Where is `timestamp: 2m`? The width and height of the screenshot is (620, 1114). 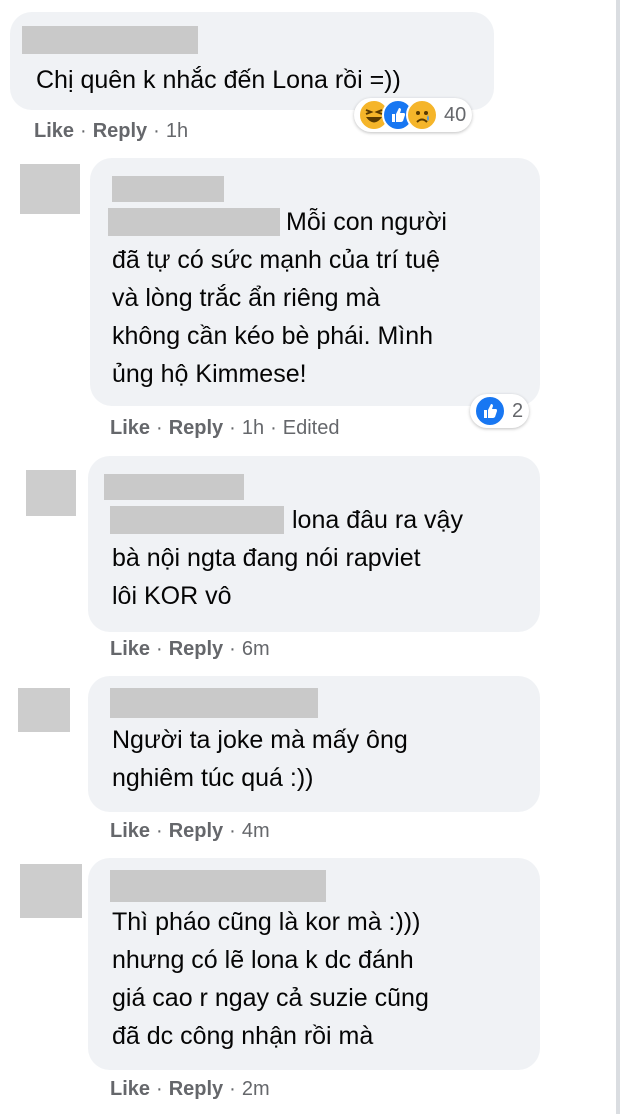
timestamp: 2m is located at coordinates (256, 1089).